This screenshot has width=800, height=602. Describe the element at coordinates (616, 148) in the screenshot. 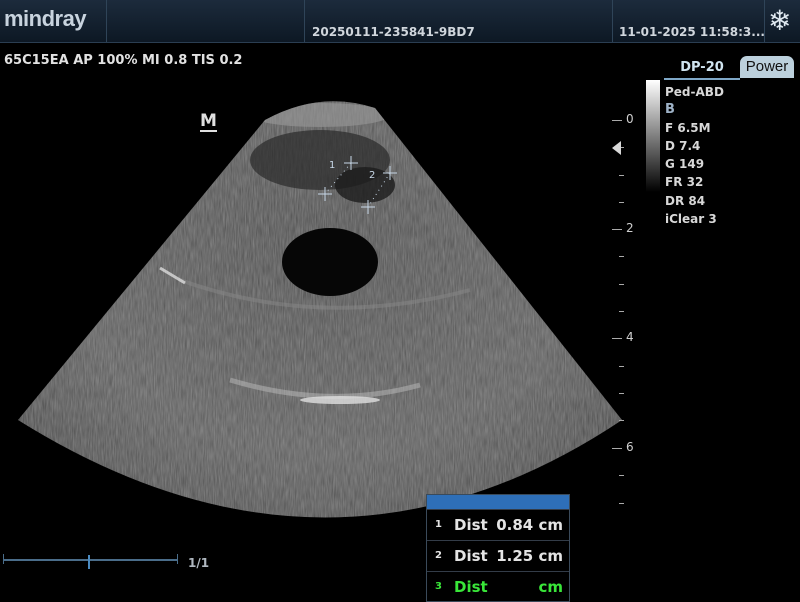

I see `focus-position-icon` at that location.